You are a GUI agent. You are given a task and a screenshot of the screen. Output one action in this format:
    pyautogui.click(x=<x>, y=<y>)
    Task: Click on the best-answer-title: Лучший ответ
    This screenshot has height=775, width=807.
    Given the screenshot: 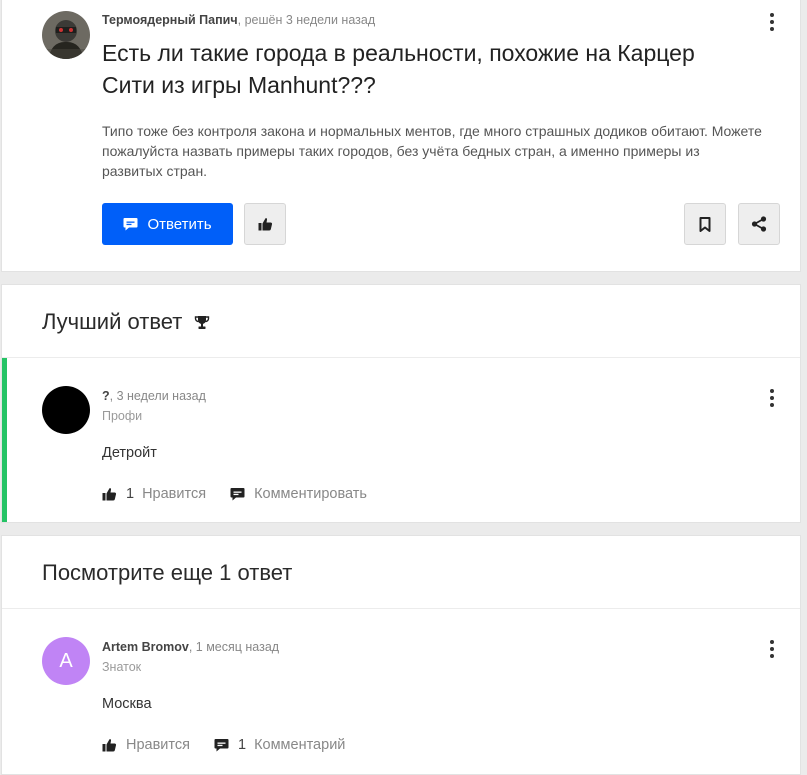 What is the action you would take?
    pyautogui.click(x=112, y=321)
    